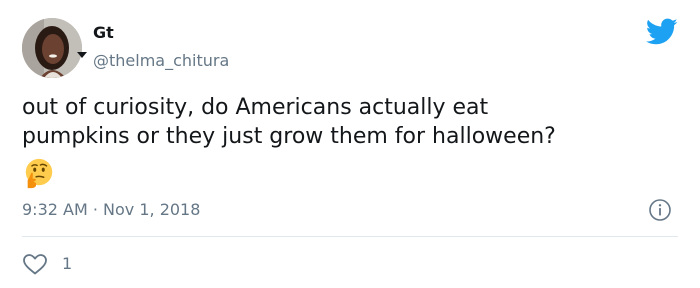  What do you see at coordinates (350, 236) in the screenshot?
I see `divider` at bounding box center [350, 236].